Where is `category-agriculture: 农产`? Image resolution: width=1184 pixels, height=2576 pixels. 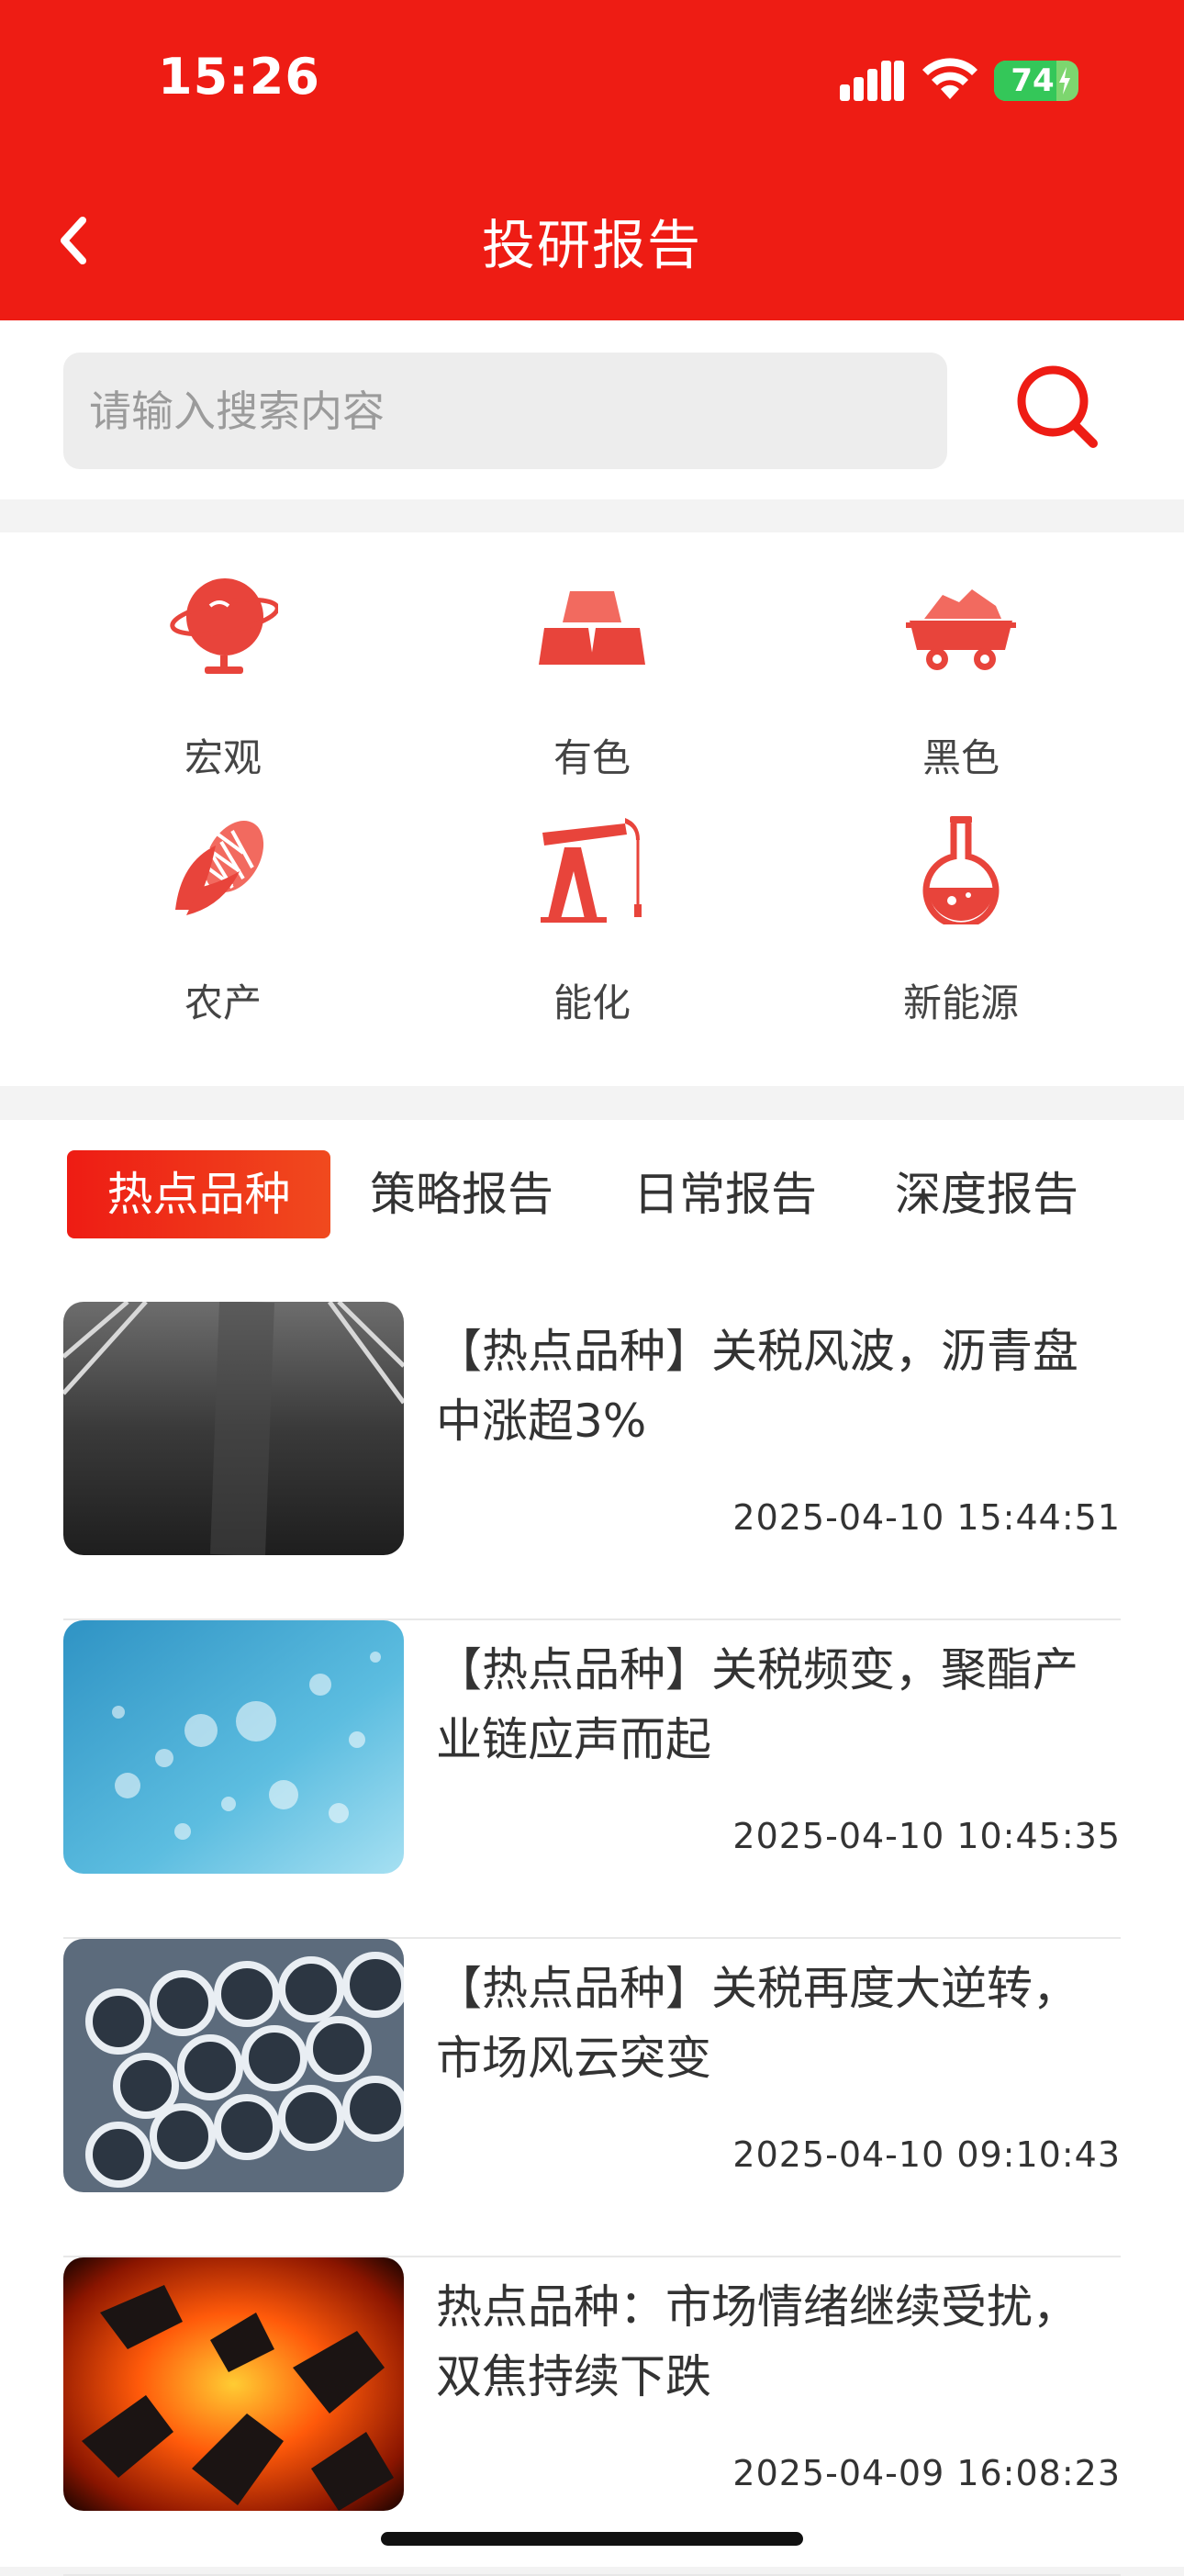 category-agriculture: 农产 is located at coordinates (223, 901).